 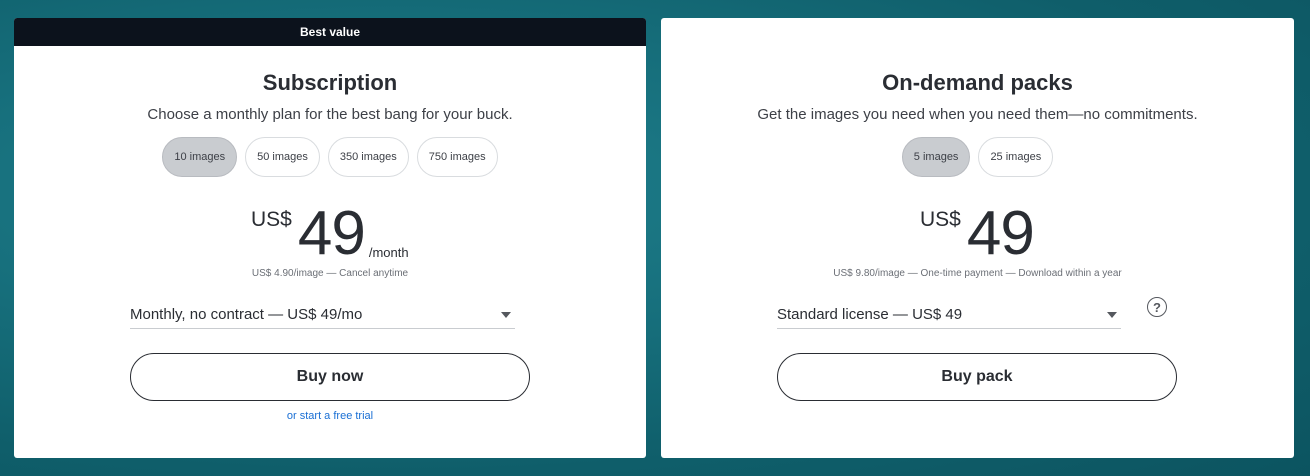 I want to click on option-10-images: 10 images, so click(x=200, y=157).